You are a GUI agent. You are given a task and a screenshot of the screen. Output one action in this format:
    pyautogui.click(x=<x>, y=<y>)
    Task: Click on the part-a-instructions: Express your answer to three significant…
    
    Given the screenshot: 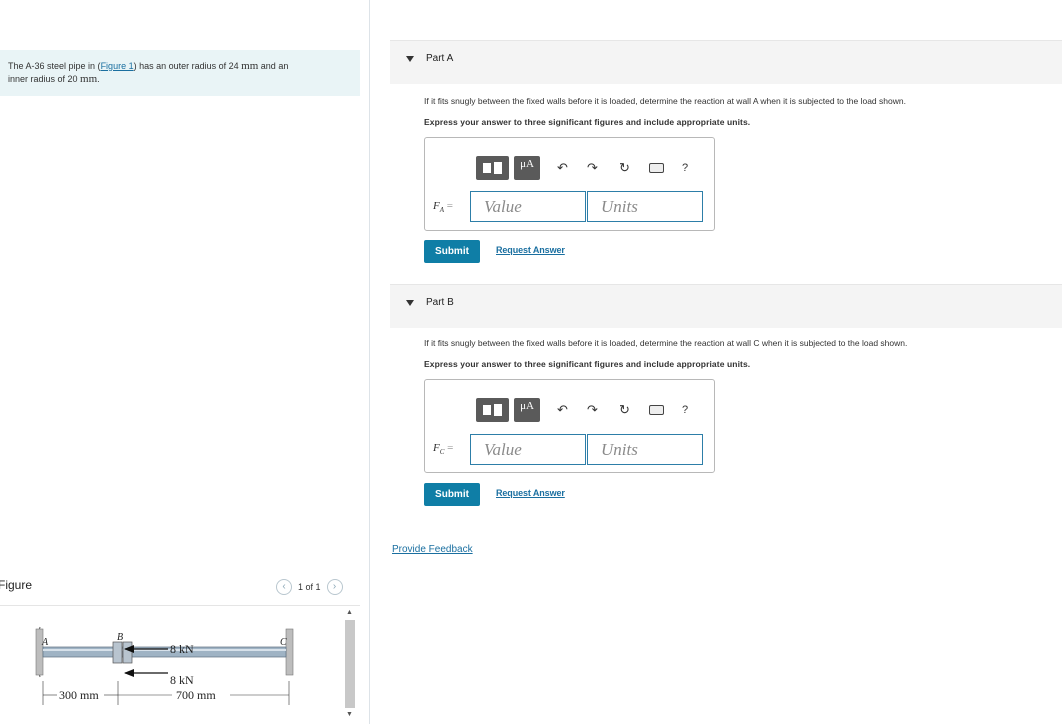 What is the action you would take?
    pyautogui.click(x=587, y=122)
    